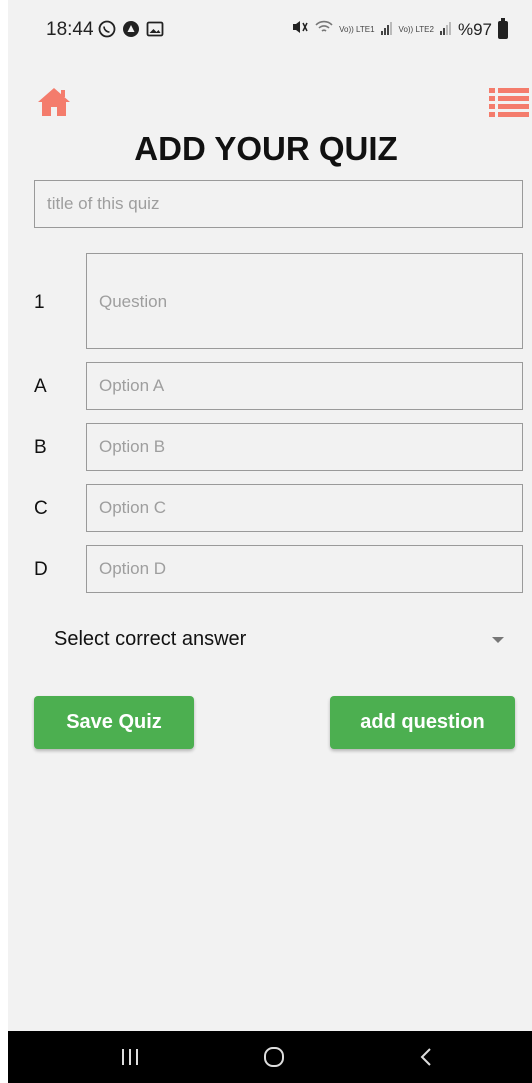  What do you see at coordinates (304, 447) in the screenshot?
I see `option-b-input` at bounding box center [304, 447].